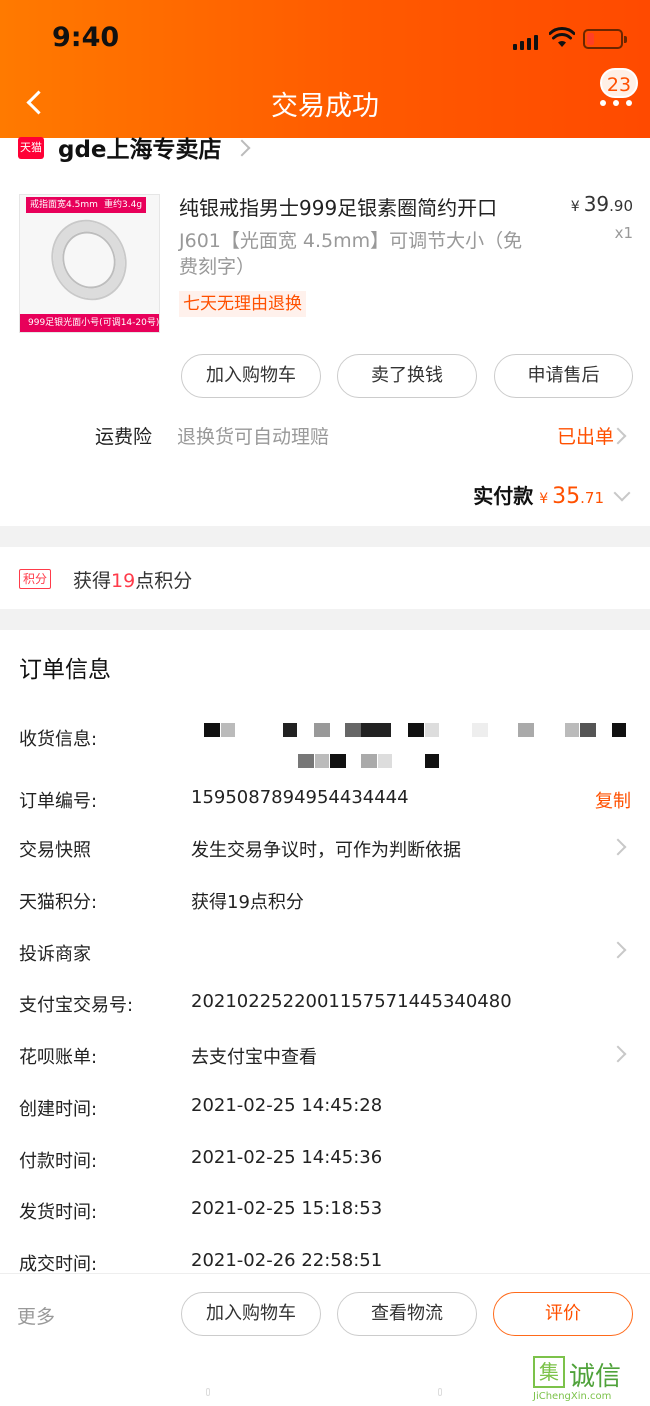 The image size is (650, 1406). Describe the element at coordinates (563, 1314) in the screenshot. I see `review-button: 评价` at that location.